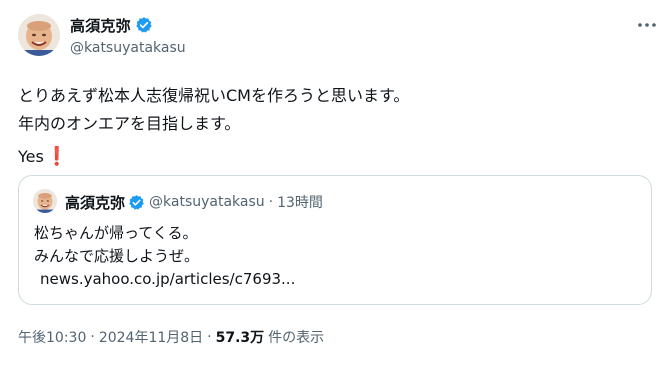 The width and height of the screenshot is (672, 369). Describe the element at coordinates (129, 123) in the screenshot. I see `tweet-line: 年内のオンエアを目指します。` at that location.